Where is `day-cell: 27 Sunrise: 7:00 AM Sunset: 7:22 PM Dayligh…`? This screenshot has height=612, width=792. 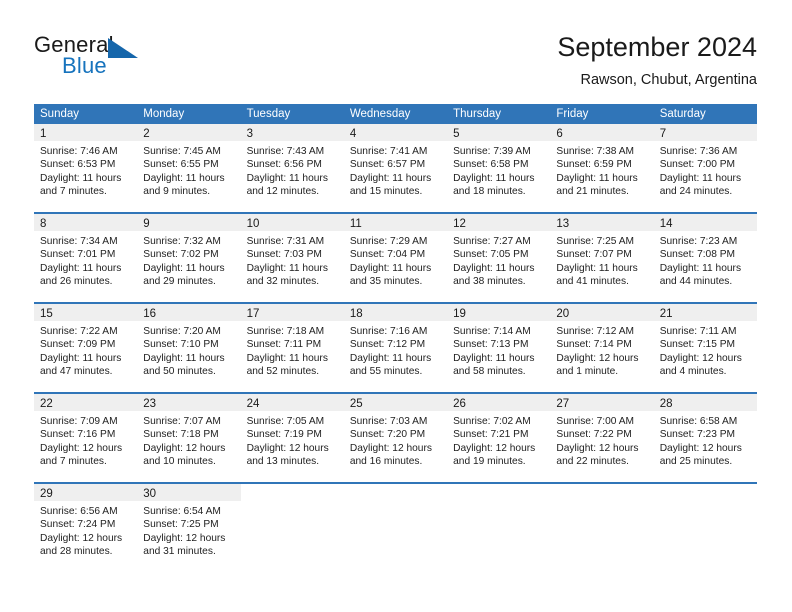 day-cell: 27 Sunrise: 7:00 AM Sunset: 7:22 PM Dayligh… is located at coordinates (602, 438).